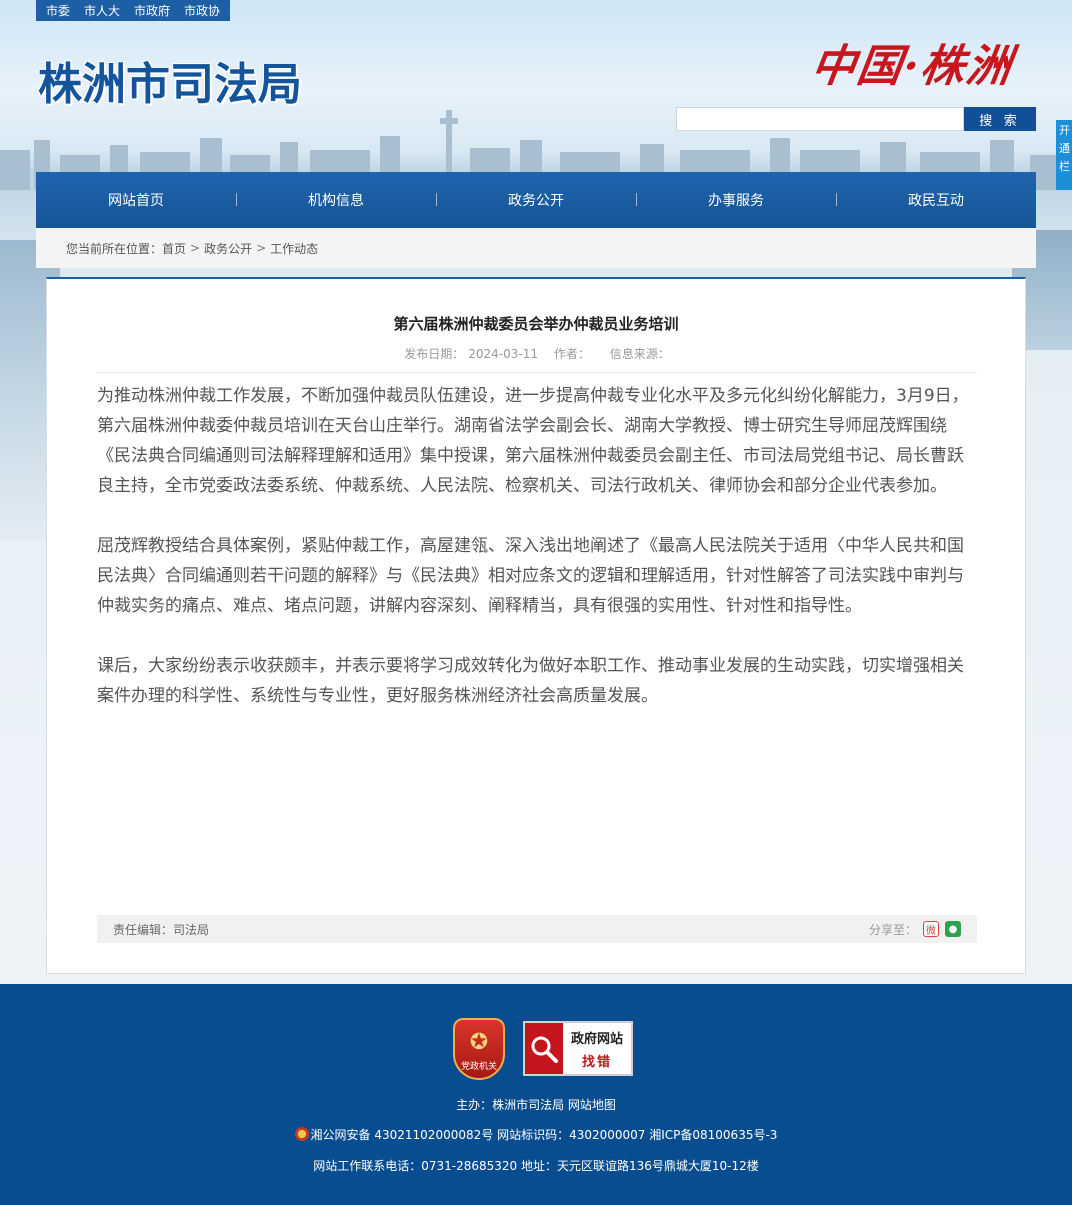 Image resolution: width=1072 pixels, height=1205 pixels. I want to click on party-government-badge: ✪ 党政机关, so click(479, 1049).